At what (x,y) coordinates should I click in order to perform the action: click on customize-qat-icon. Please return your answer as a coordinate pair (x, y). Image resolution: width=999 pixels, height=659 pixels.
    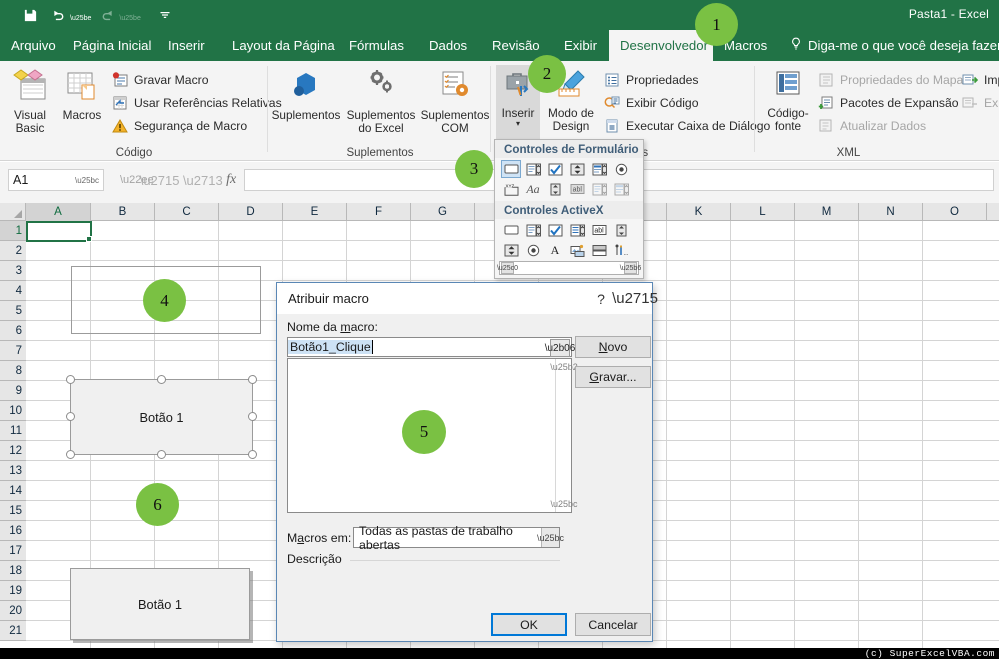
    Looking at the image, I should click on (165, 15).